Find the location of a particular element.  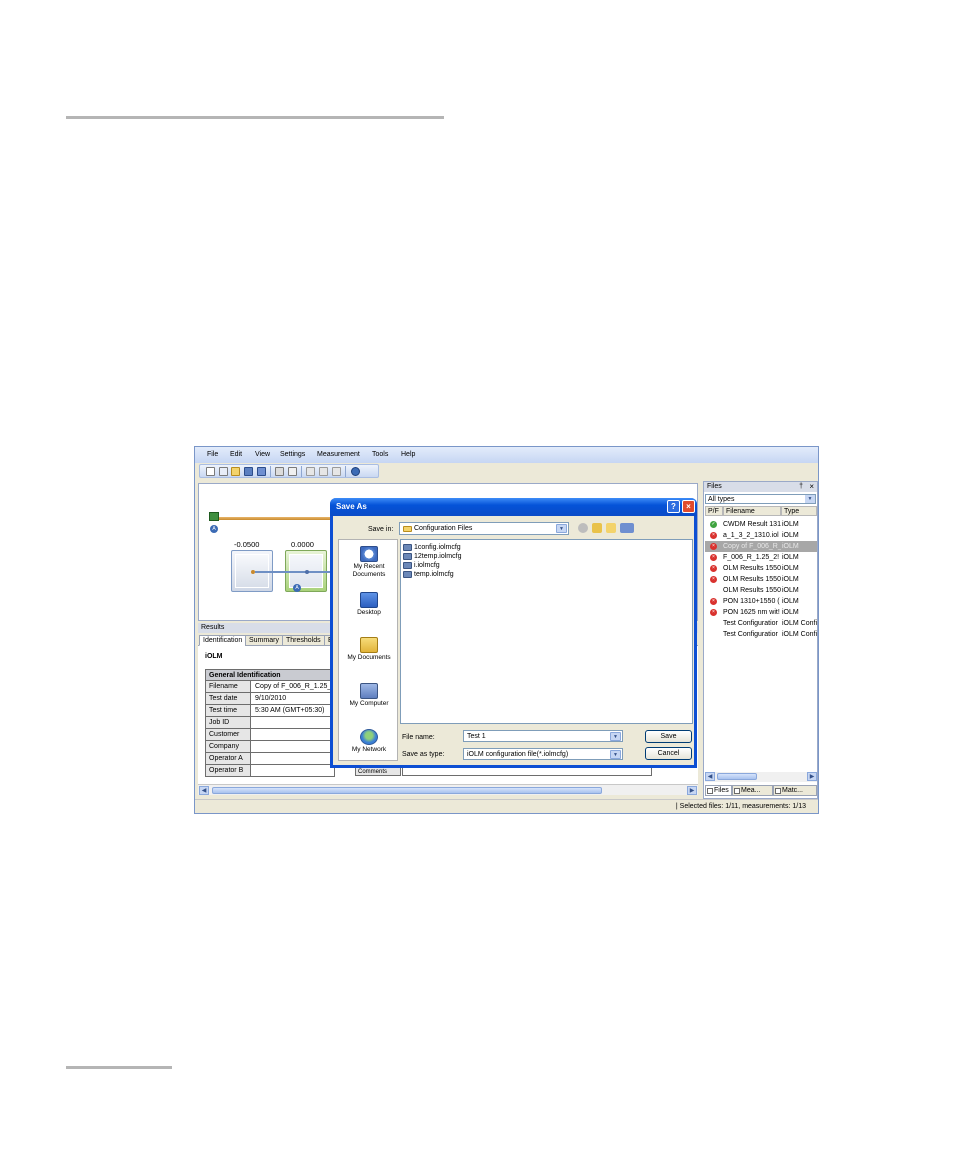

dialog-title-bar: Save As ? × is located at coordinates (513, 507).